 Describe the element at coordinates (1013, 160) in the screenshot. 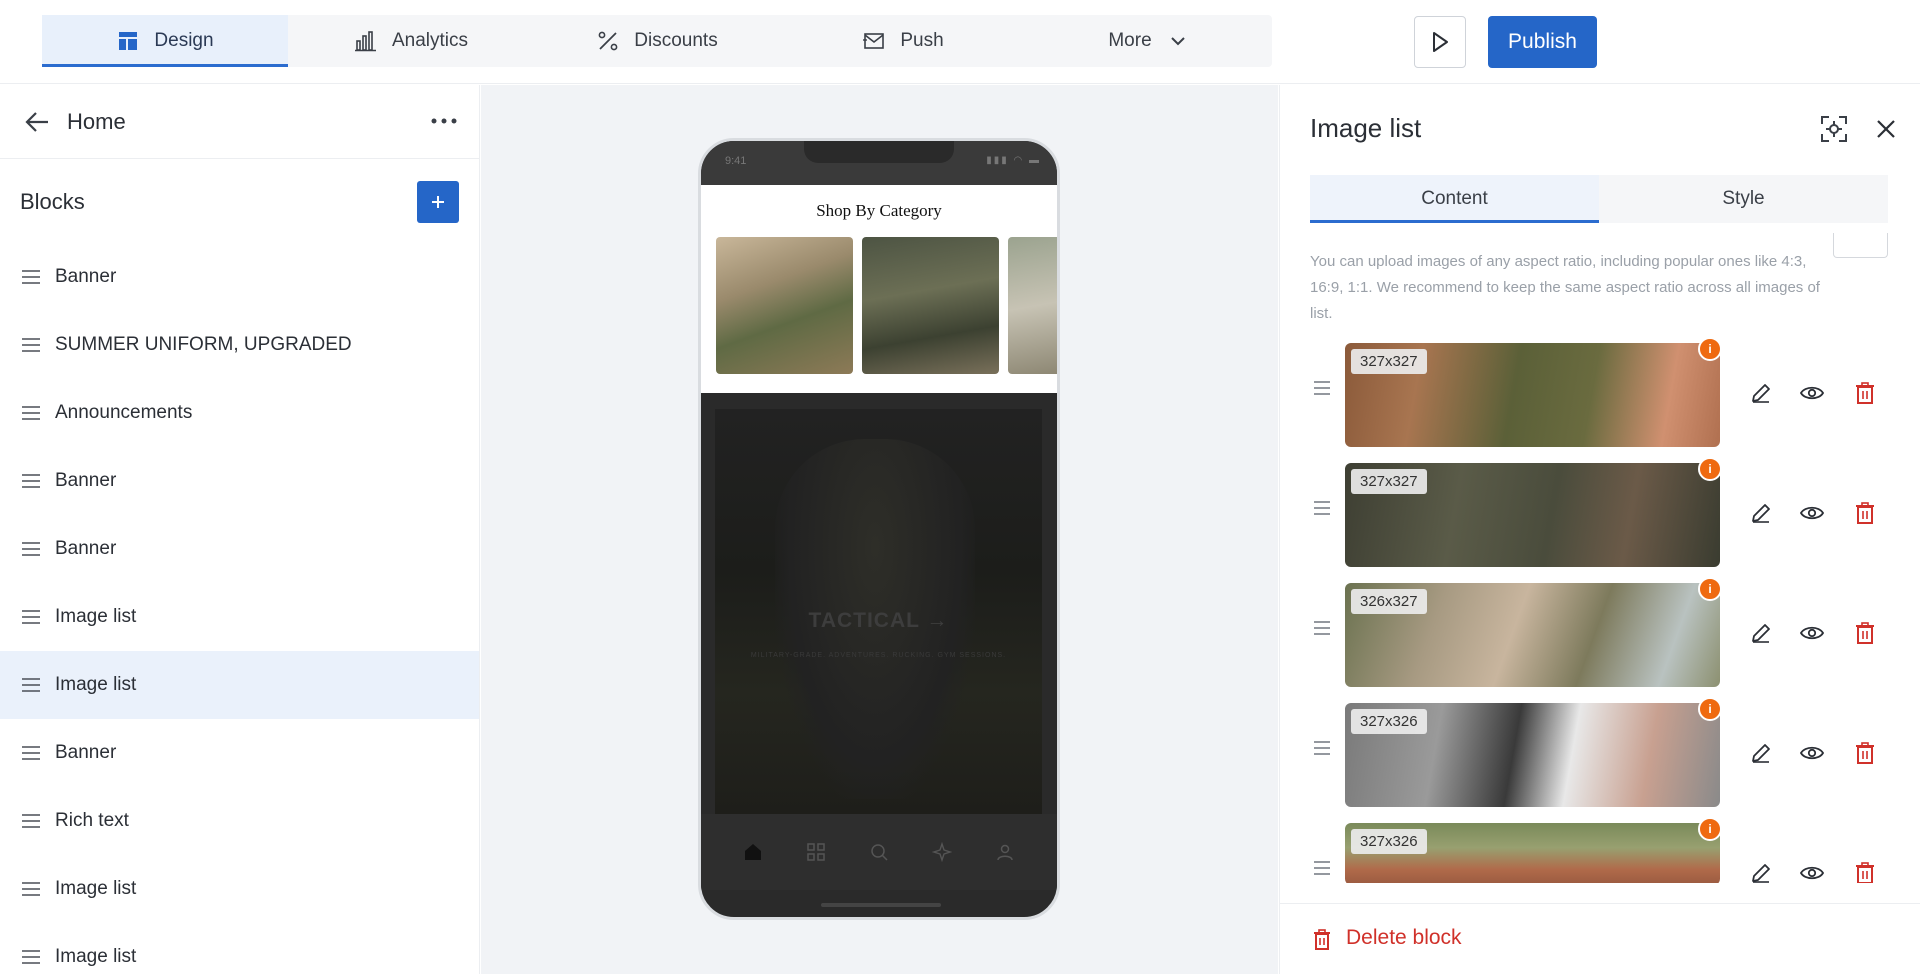

I see `status-icons: ▮▮▮ ◠ ▬` at that location.